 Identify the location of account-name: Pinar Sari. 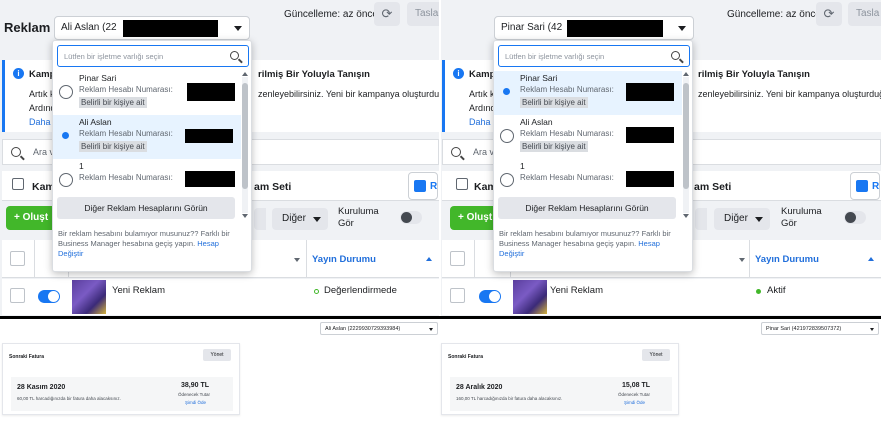
(98, 78).